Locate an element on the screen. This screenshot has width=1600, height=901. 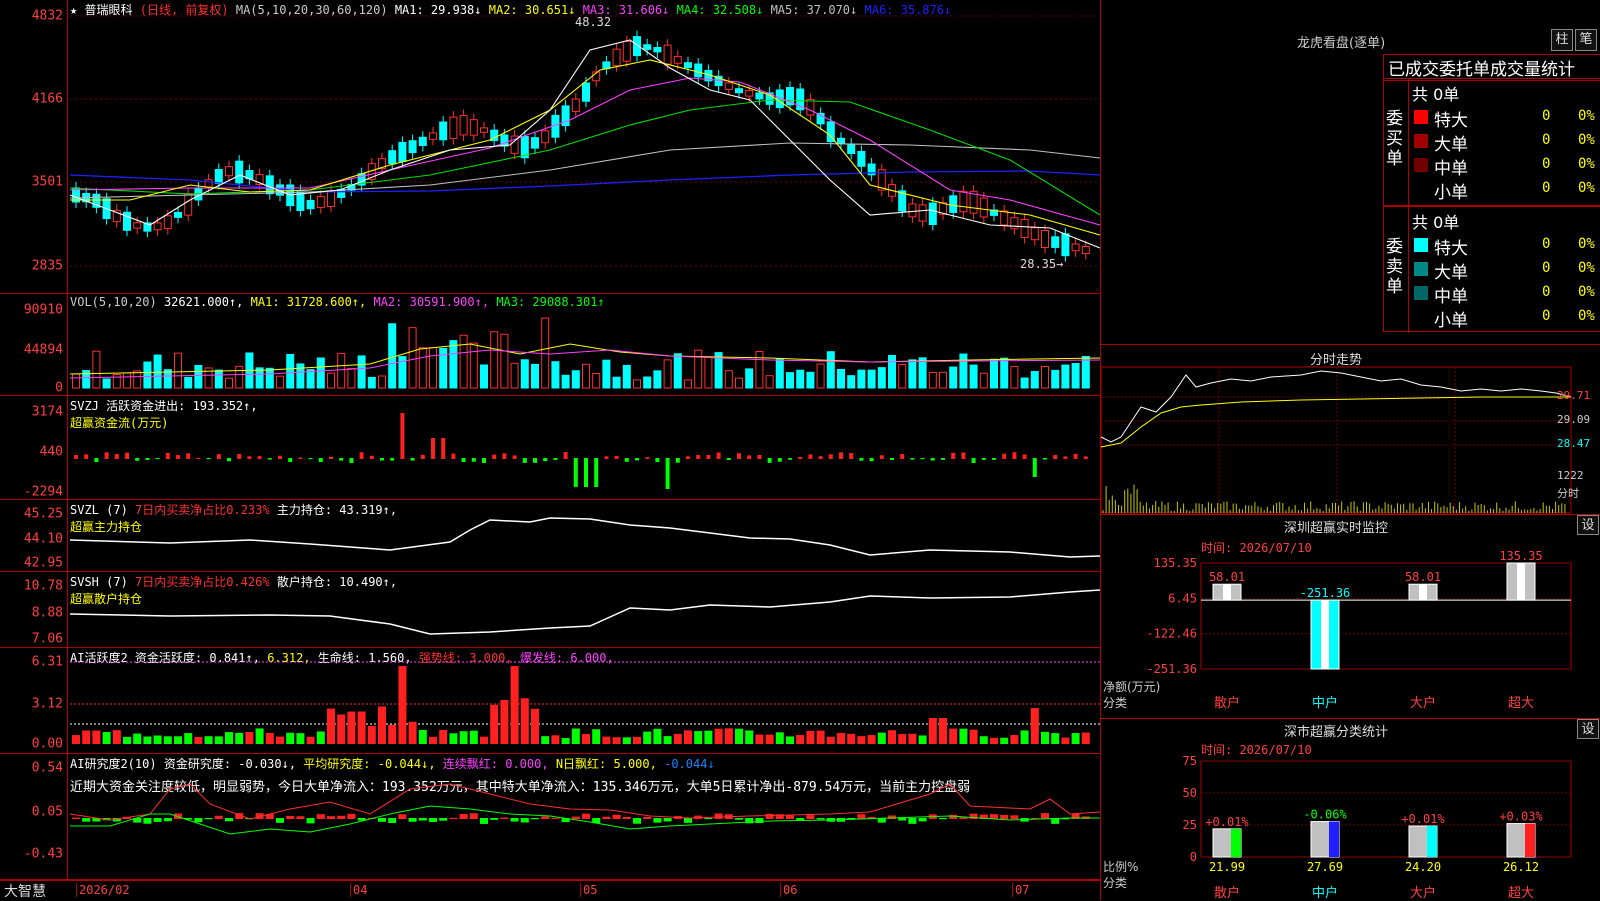
ytick: 3.12 is located at coordinates (47, 704).